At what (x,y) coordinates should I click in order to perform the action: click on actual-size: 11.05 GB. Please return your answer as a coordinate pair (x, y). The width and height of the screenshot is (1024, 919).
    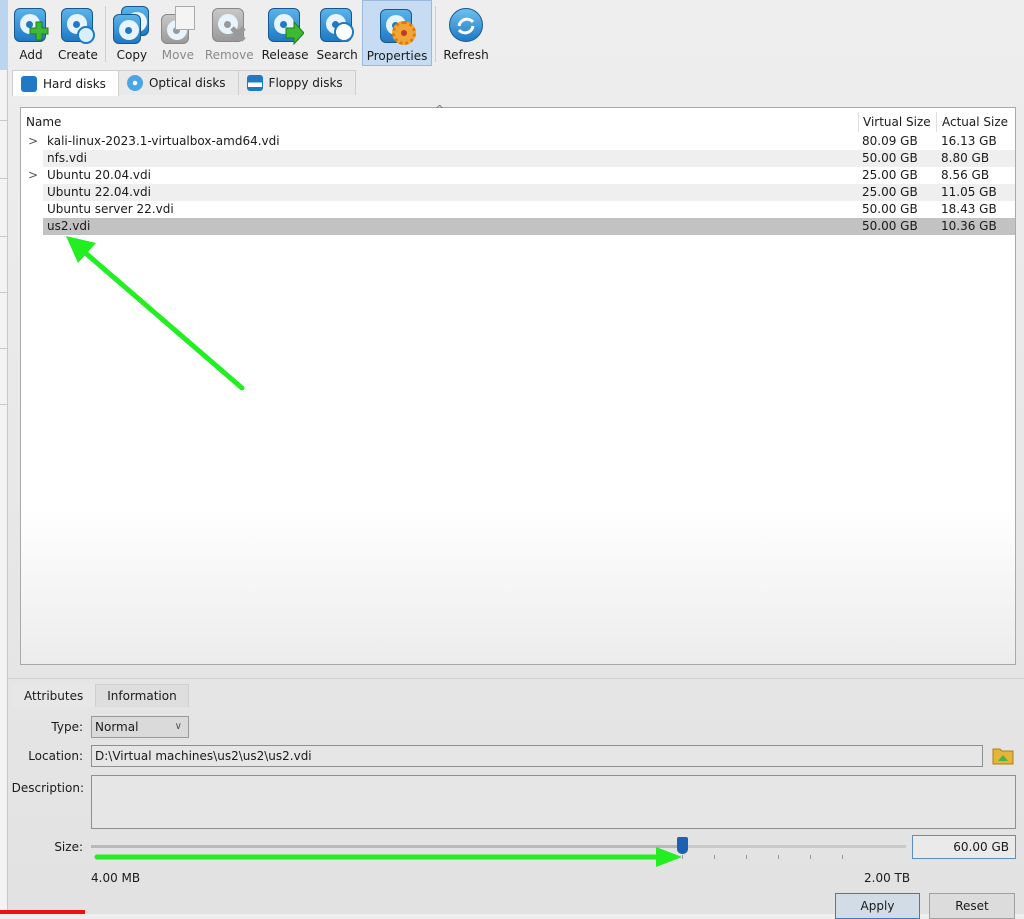
    Looking at the image, I should click on (969, 192).